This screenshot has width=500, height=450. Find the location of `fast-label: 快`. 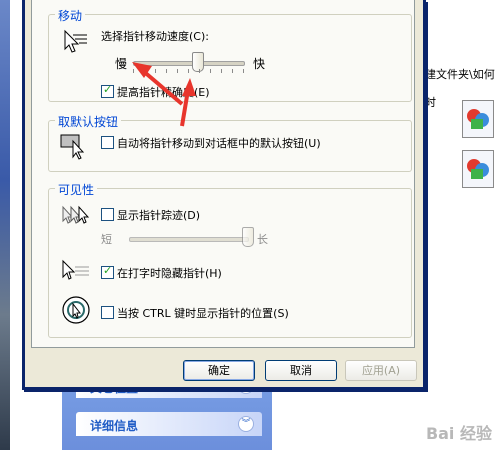

fast-label: 快 is located at coordinates (259, 64).